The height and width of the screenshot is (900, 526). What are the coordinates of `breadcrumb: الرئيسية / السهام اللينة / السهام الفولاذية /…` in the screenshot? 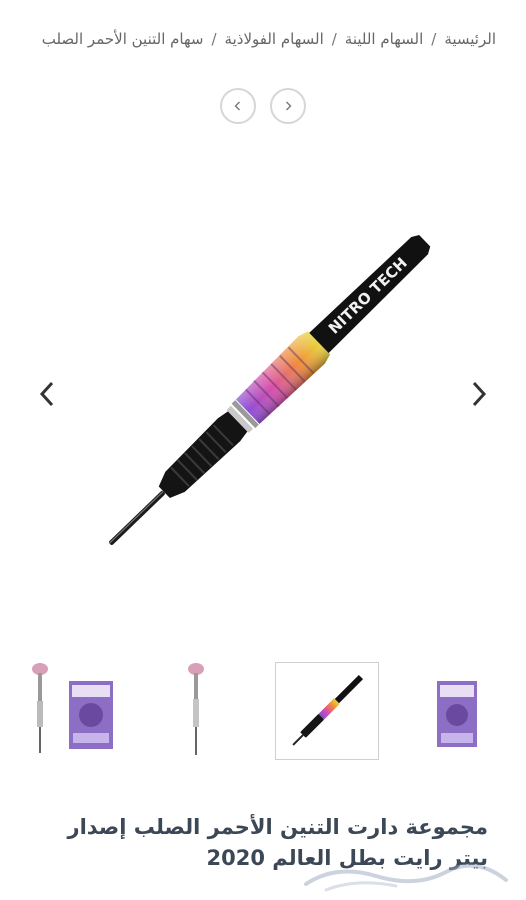 It's located at (261, 39).